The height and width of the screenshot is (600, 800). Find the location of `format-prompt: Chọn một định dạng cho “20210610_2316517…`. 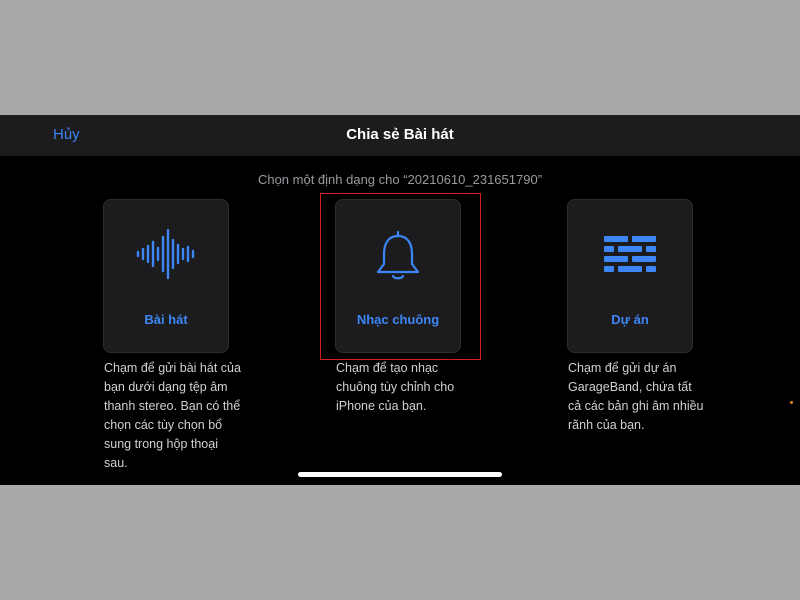

format-prompt: Chọn một định dạng cho “20210610_2316517… is located at coordinates (400, 179).